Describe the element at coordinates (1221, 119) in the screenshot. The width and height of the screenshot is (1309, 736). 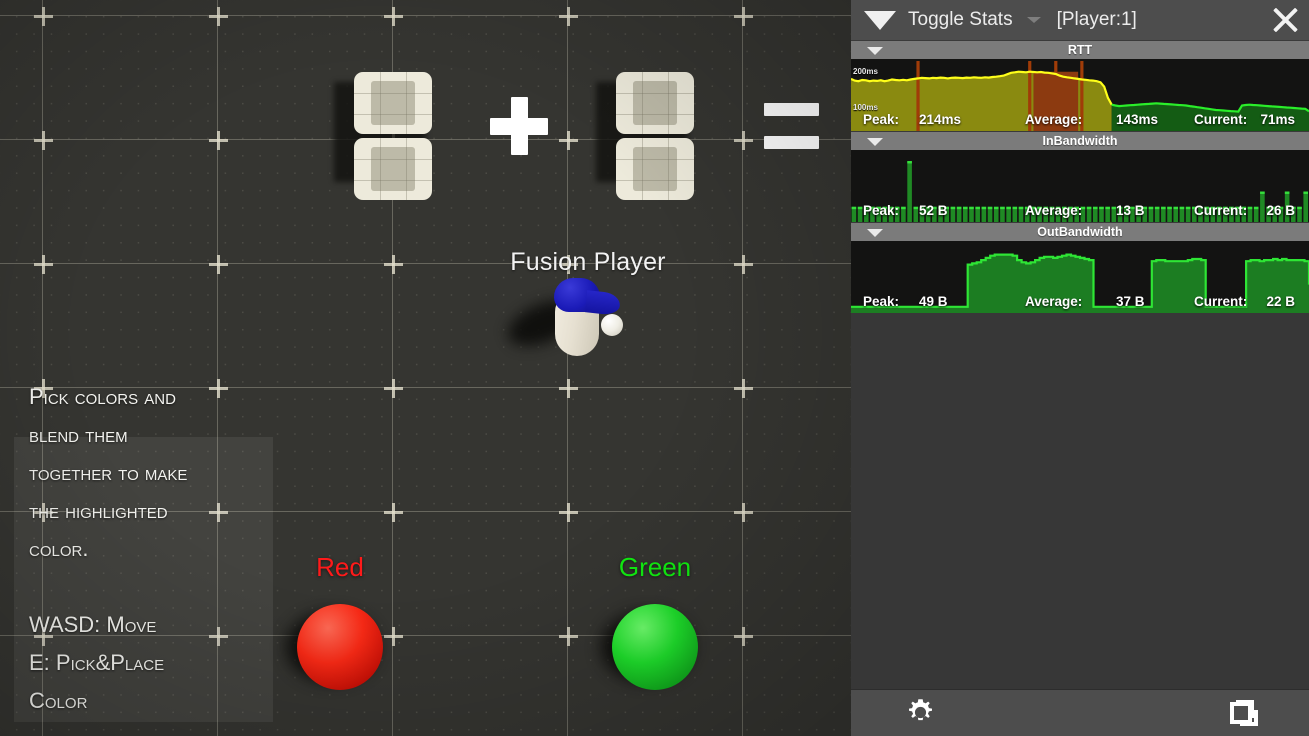
I see `rtt-current-label: Current:` at that location.